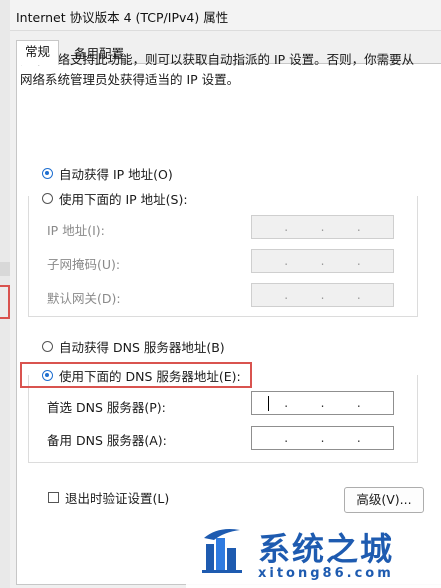  I want to click on watermark: 系统之城 xitong86.com, so click(313, 551).